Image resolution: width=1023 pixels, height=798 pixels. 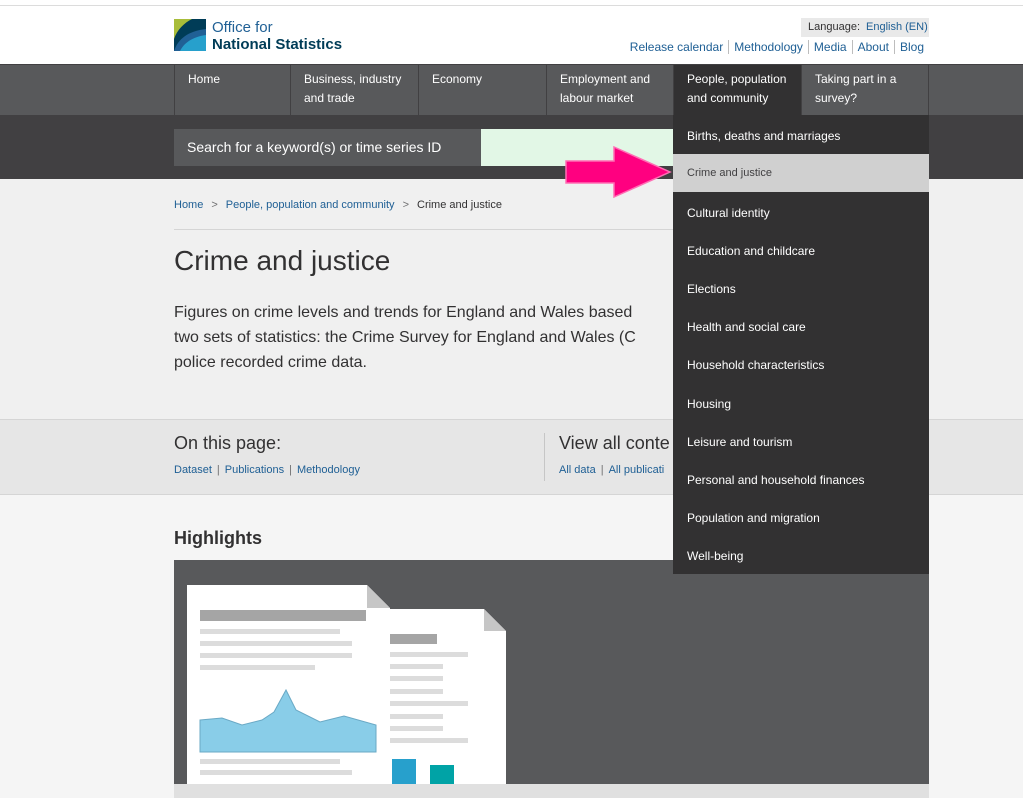 I want to click on highlights-title: Highlights, so click(x=218, y=538).